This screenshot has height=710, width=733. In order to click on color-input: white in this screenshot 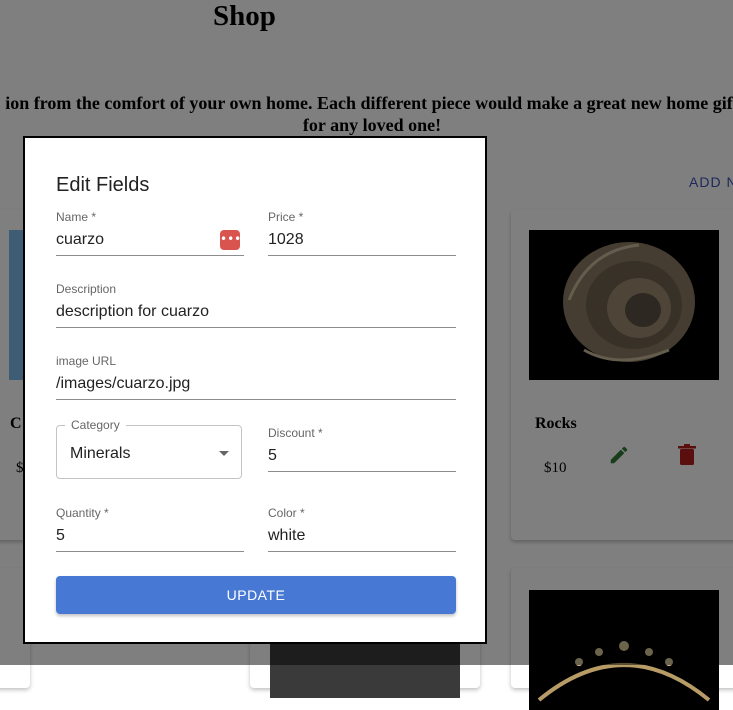, I will do `click(286, 536)`.